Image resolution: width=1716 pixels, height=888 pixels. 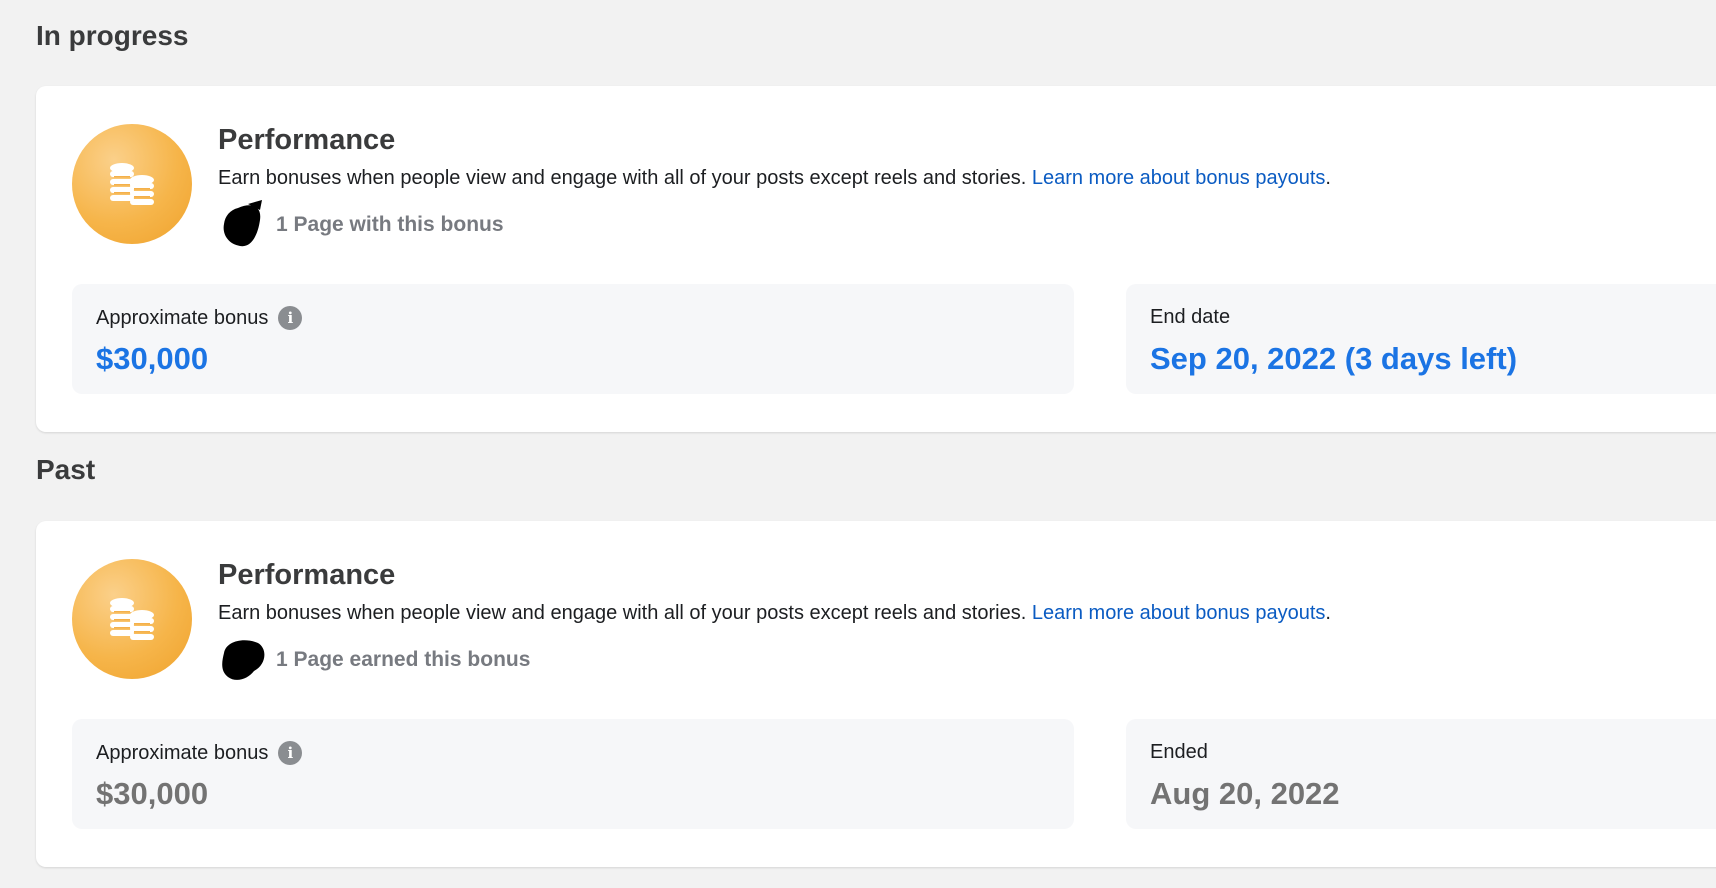 I want to click on page-status-text: 1 Page earned this bonus, so click(x=403, y=659).